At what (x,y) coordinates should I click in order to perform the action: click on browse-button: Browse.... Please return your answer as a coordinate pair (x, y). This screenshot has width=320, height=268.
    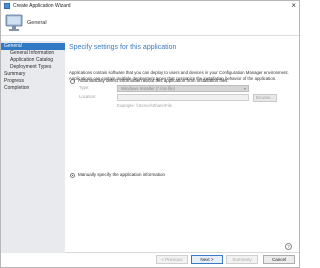
    Looking at the image, I should click on (265, 98).